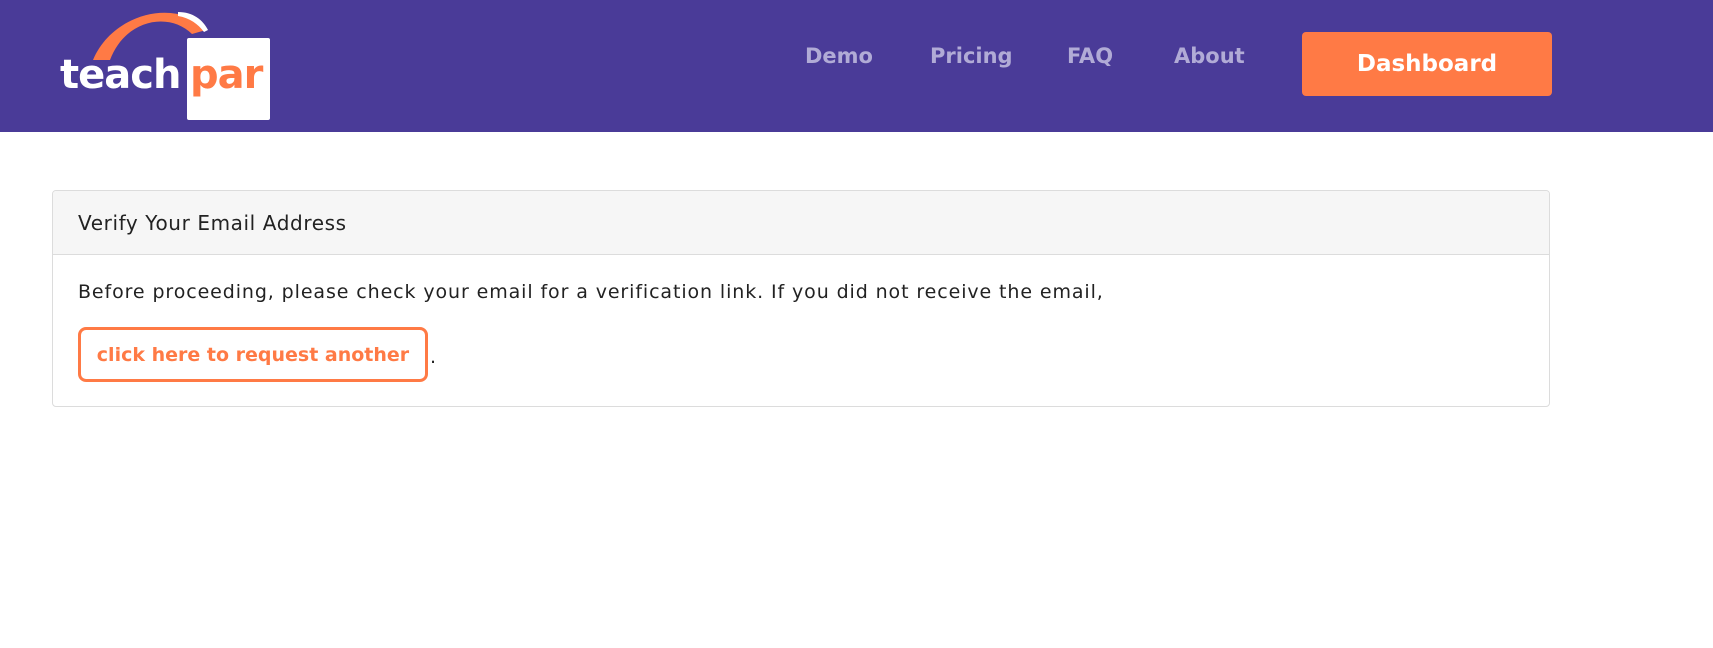 The height and width of the screenshot is (648, 1713). Describe the element at coordinates (253, 354) in the screenshot. I see `request-another-button: click here to request another` at that location.